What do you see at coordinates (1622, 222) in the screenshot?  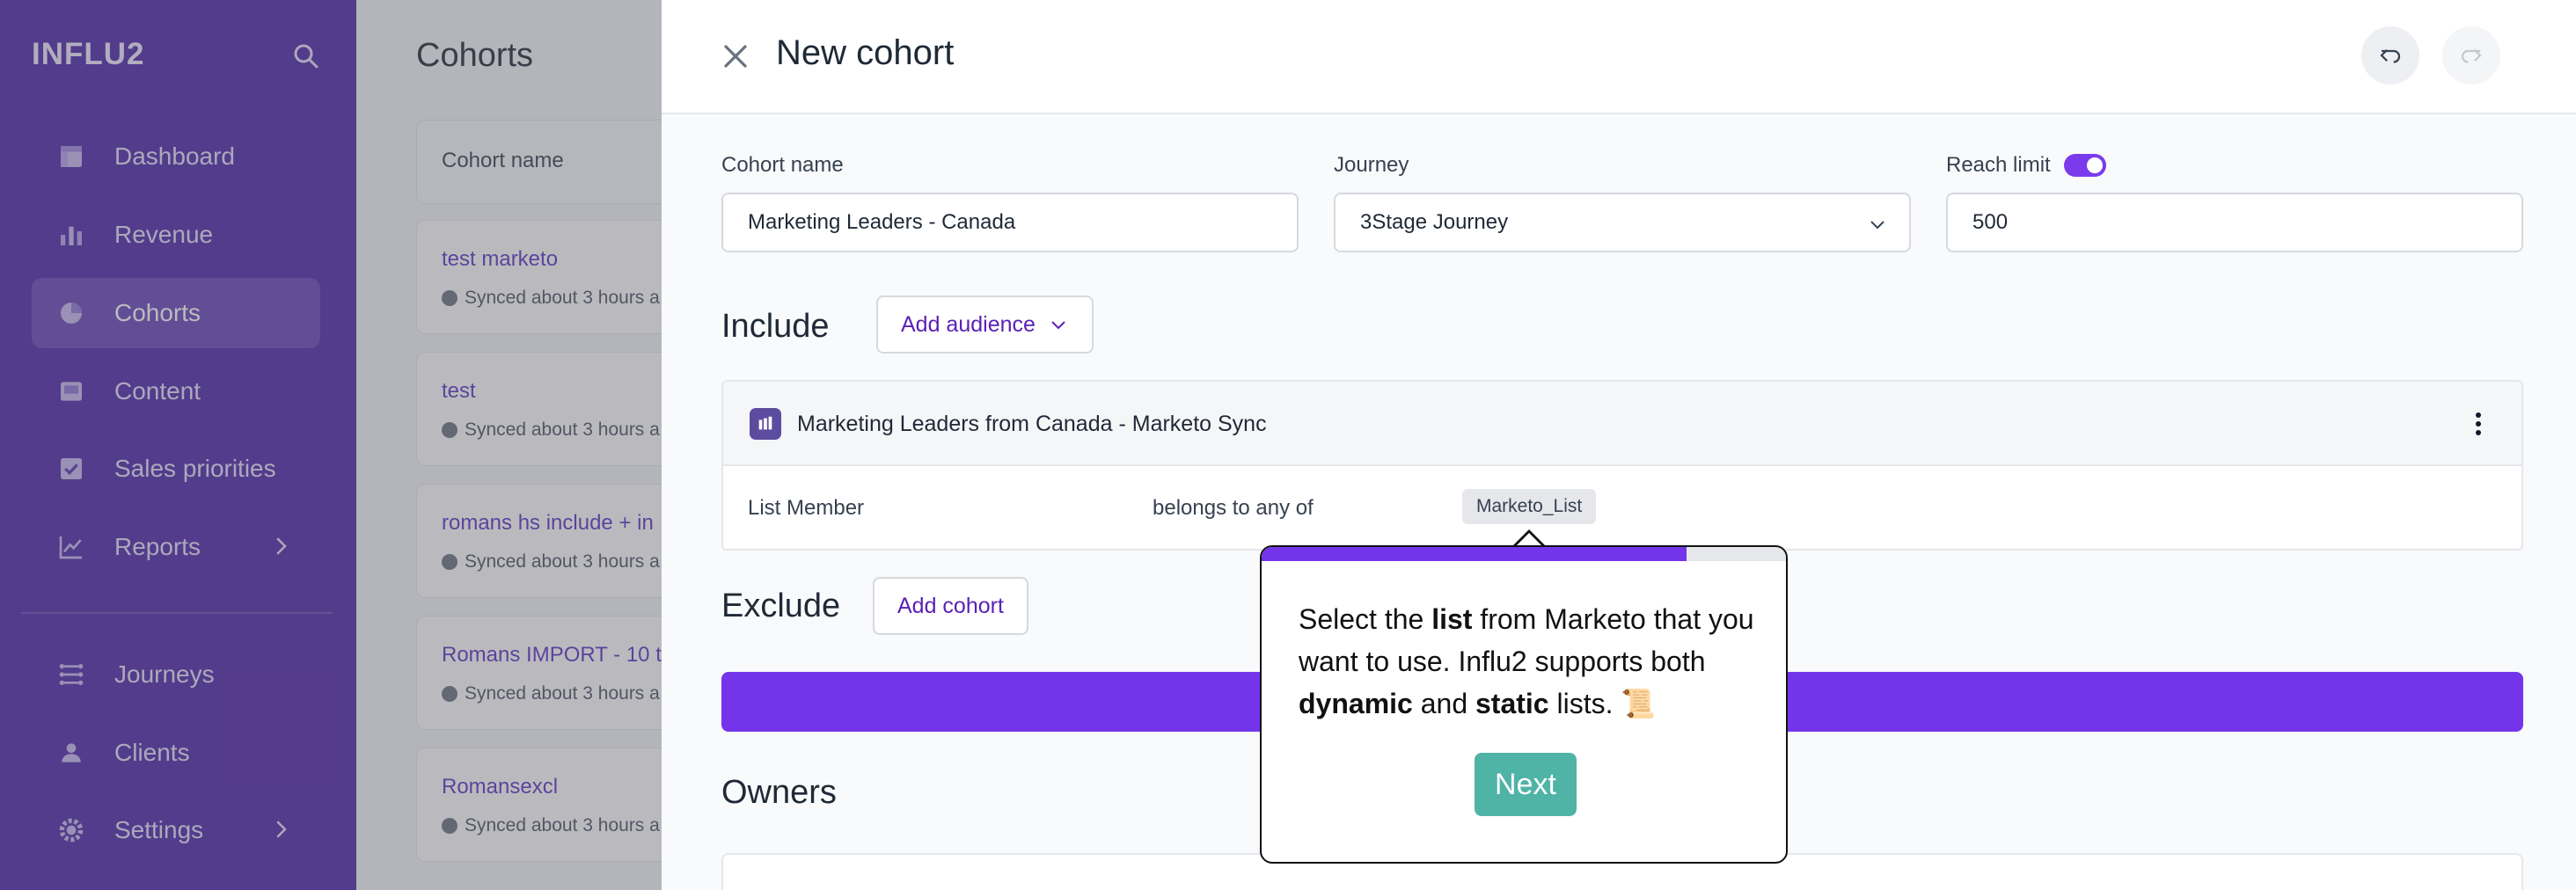 I see `journey-select: 3Stage Journey` at bounding box center [1622, 222].